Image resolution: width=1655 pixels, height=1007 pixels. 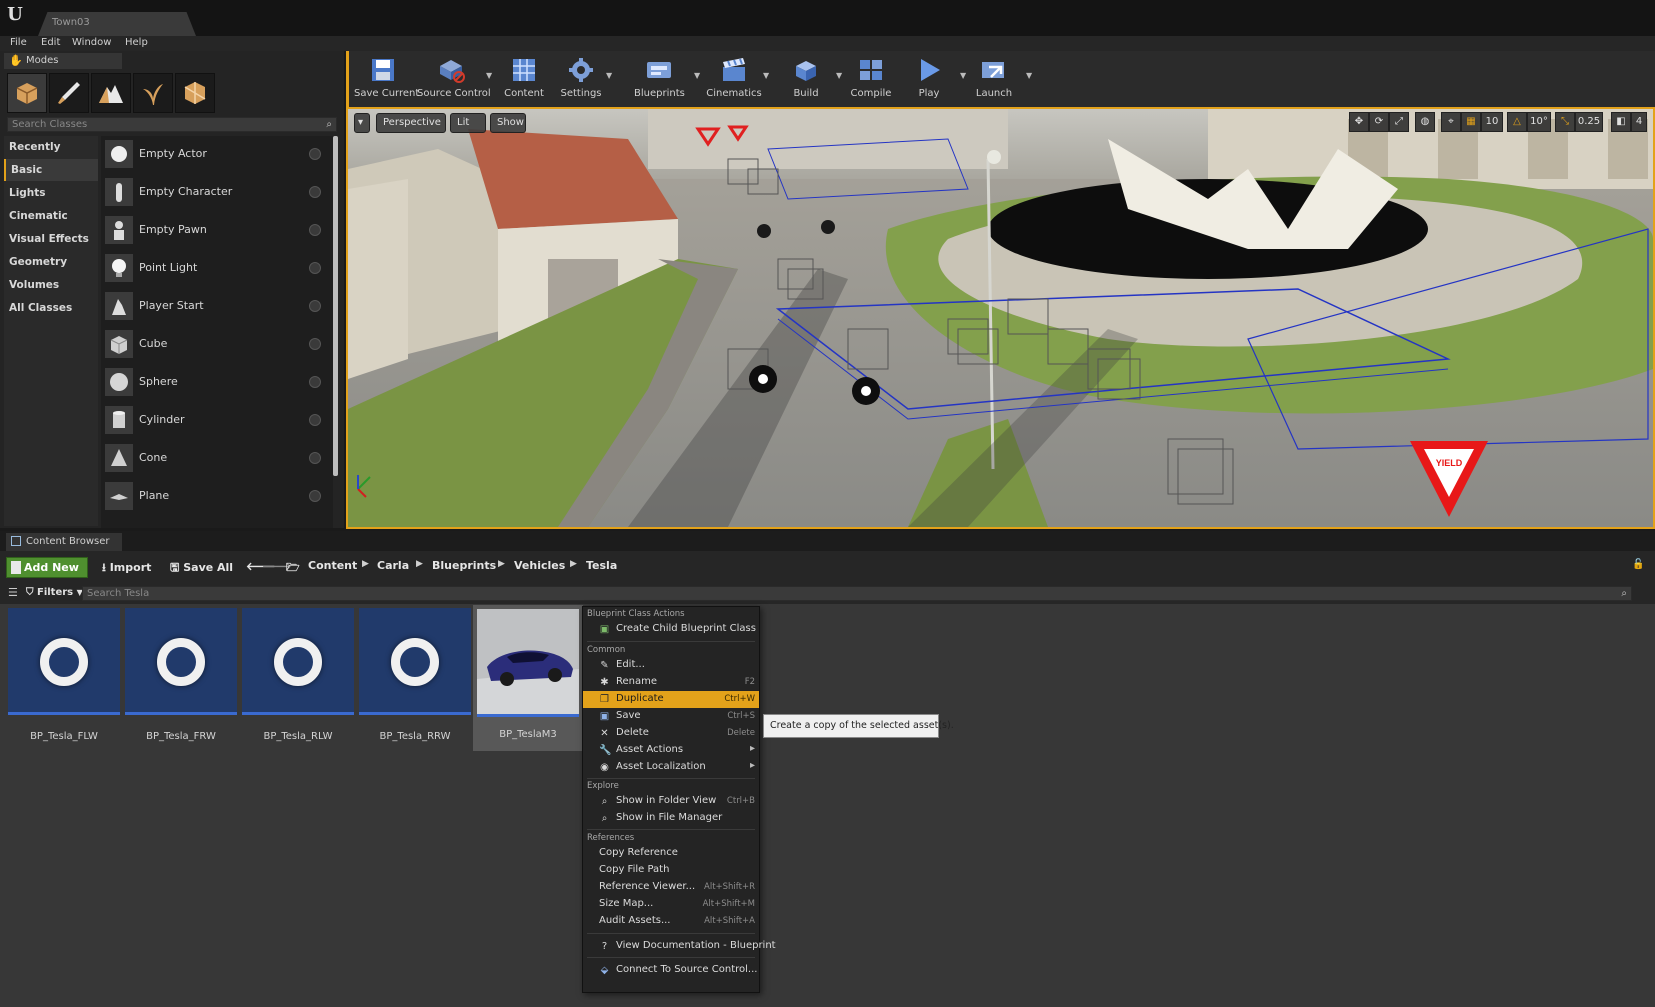 What do you see at coordinates (201, 568) in the screenshot?
I see `save-all-button: 🖫 Save All` at bounding box center [201, 568].